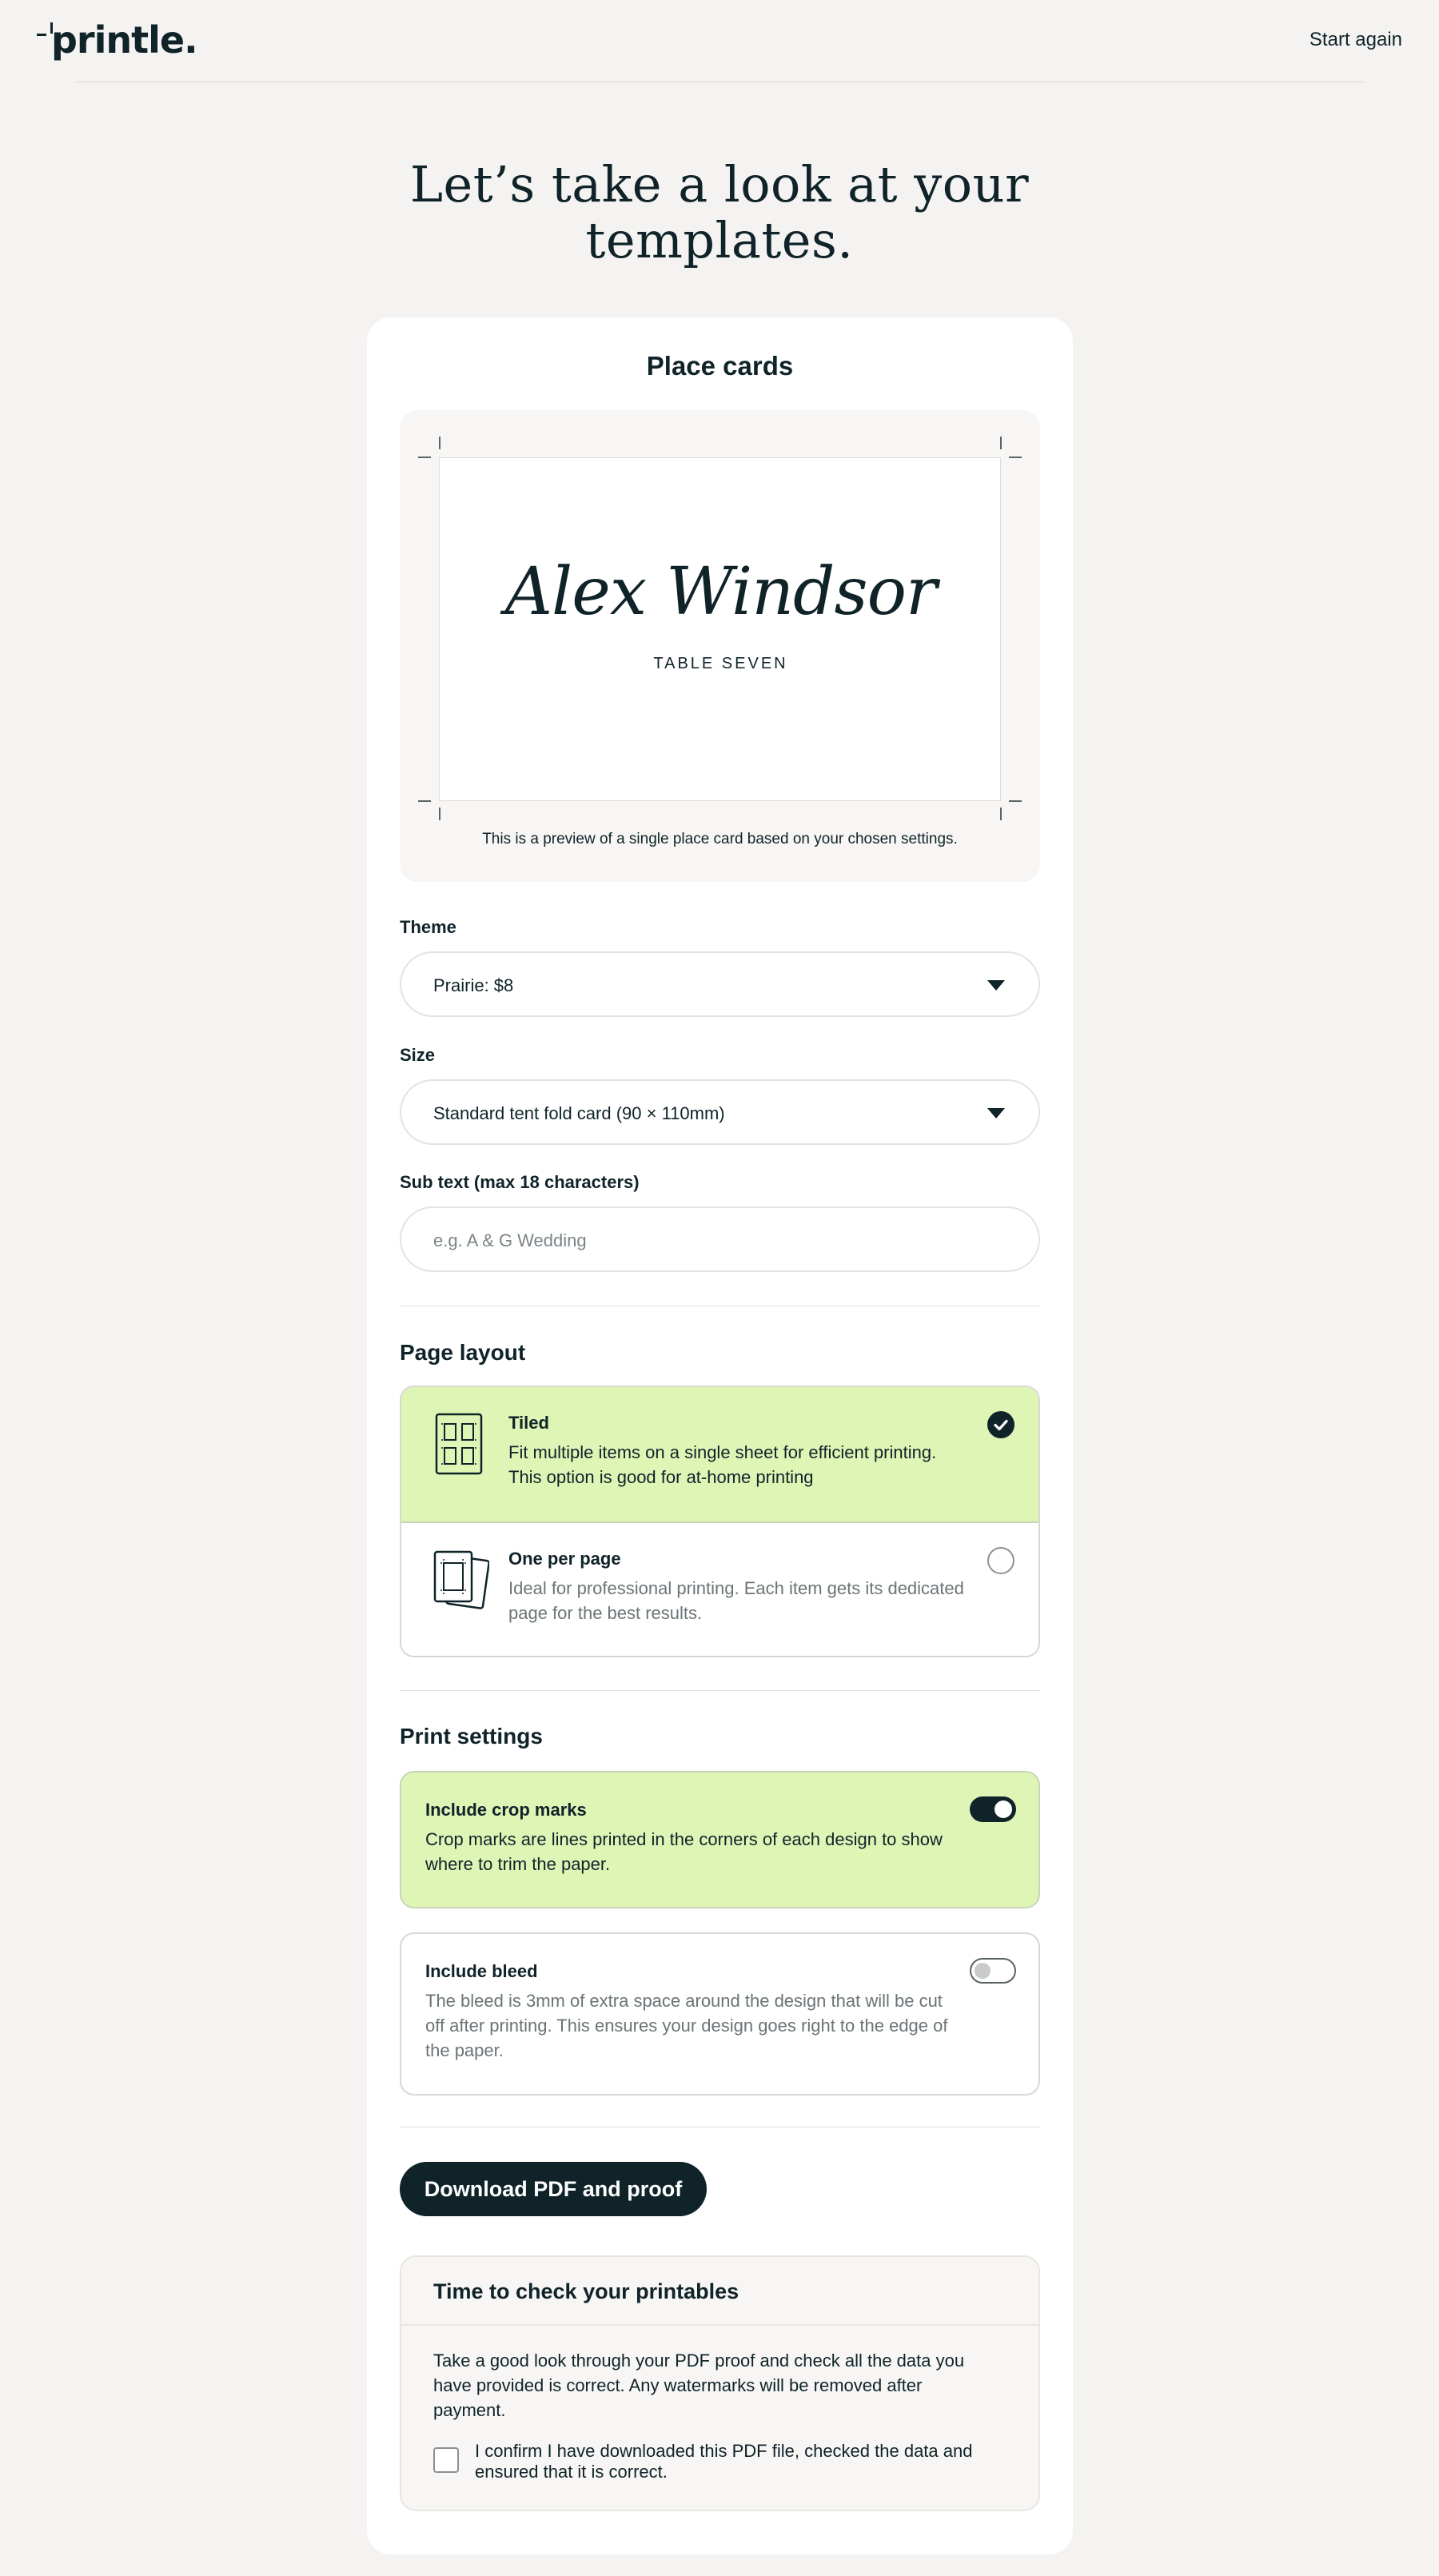 The image size is (1439, 2576). I want to click on check-body-line-3: payment., so click(469, 2410).